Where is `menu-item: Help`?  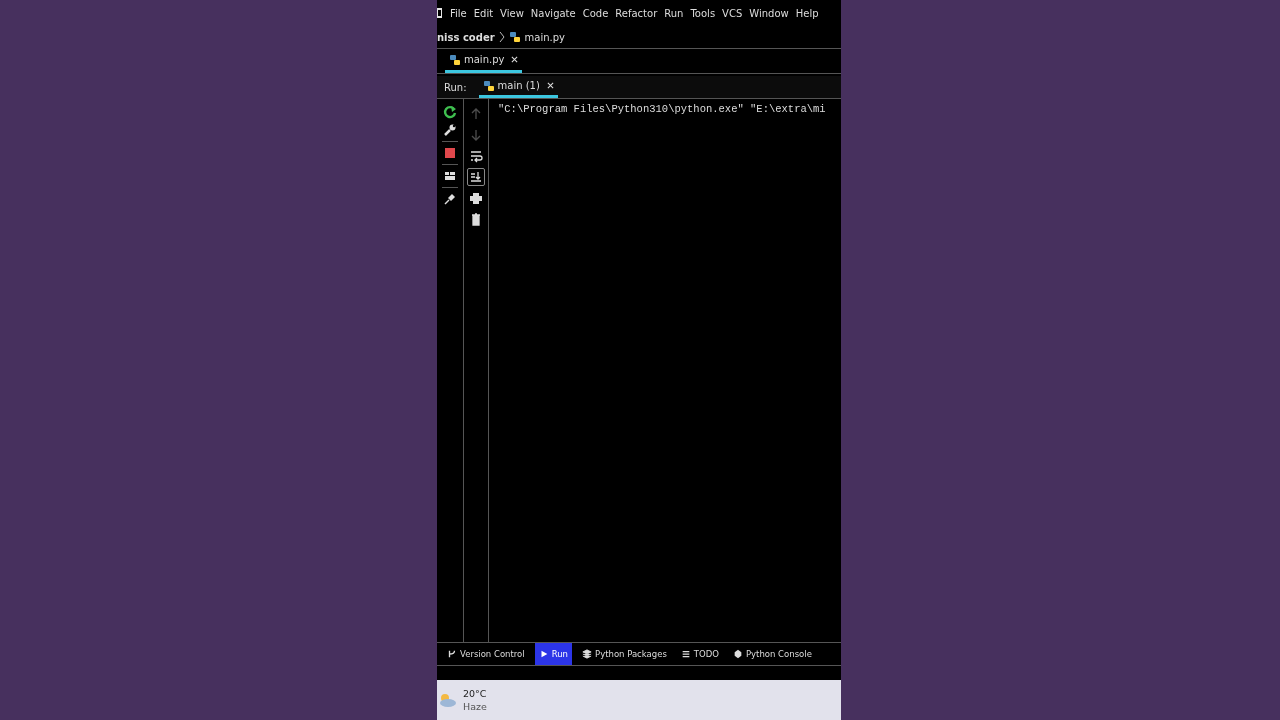
menu-item: Help is located at coordinates (807, 13).